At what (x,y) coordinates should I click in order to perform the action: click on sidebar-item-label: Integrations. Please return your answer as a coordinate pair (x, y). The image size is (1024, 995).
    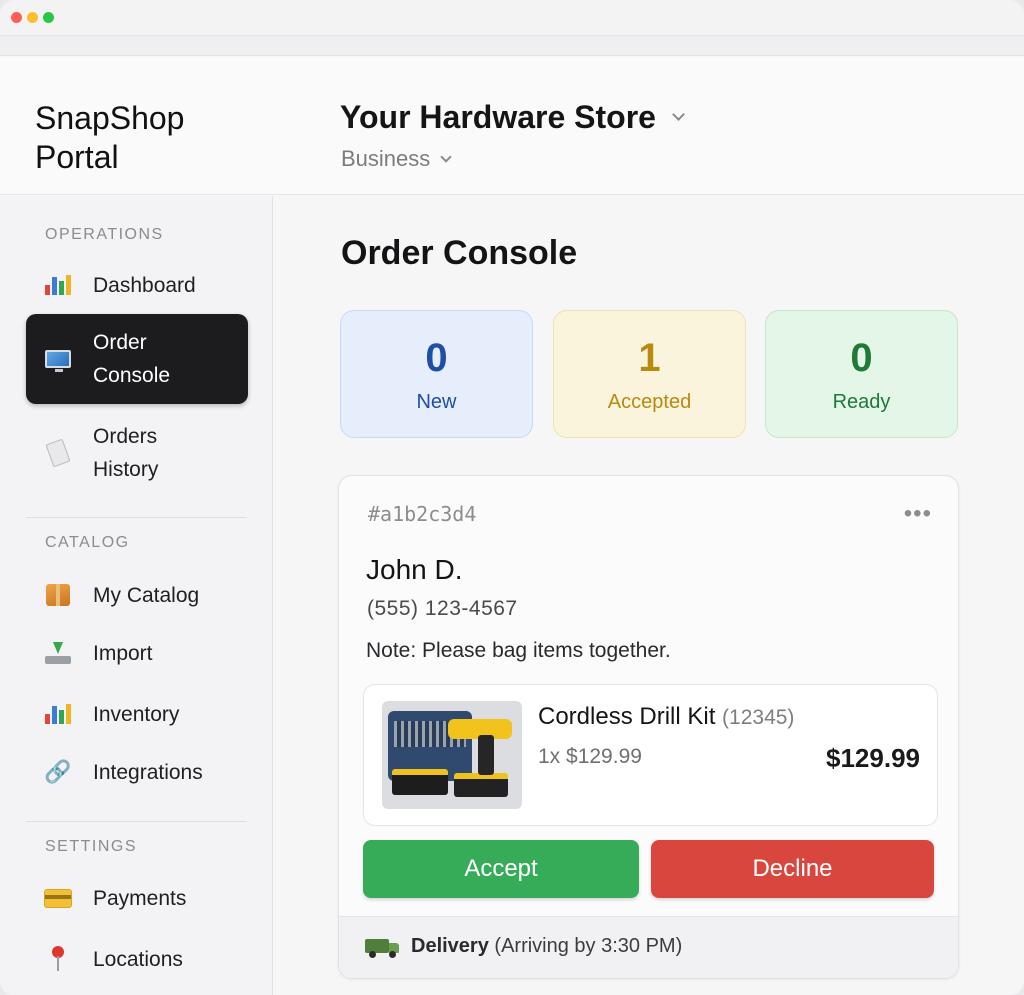
    Looking at the image, I should click on (148, 772).